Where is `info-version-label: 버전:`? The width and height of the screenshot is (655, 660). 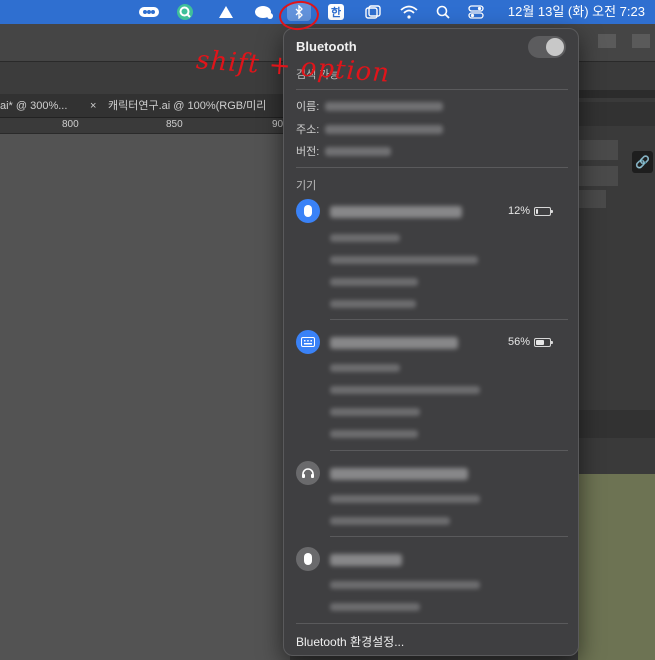
info-version-label: 버전: is located at coordinates (308, 152).